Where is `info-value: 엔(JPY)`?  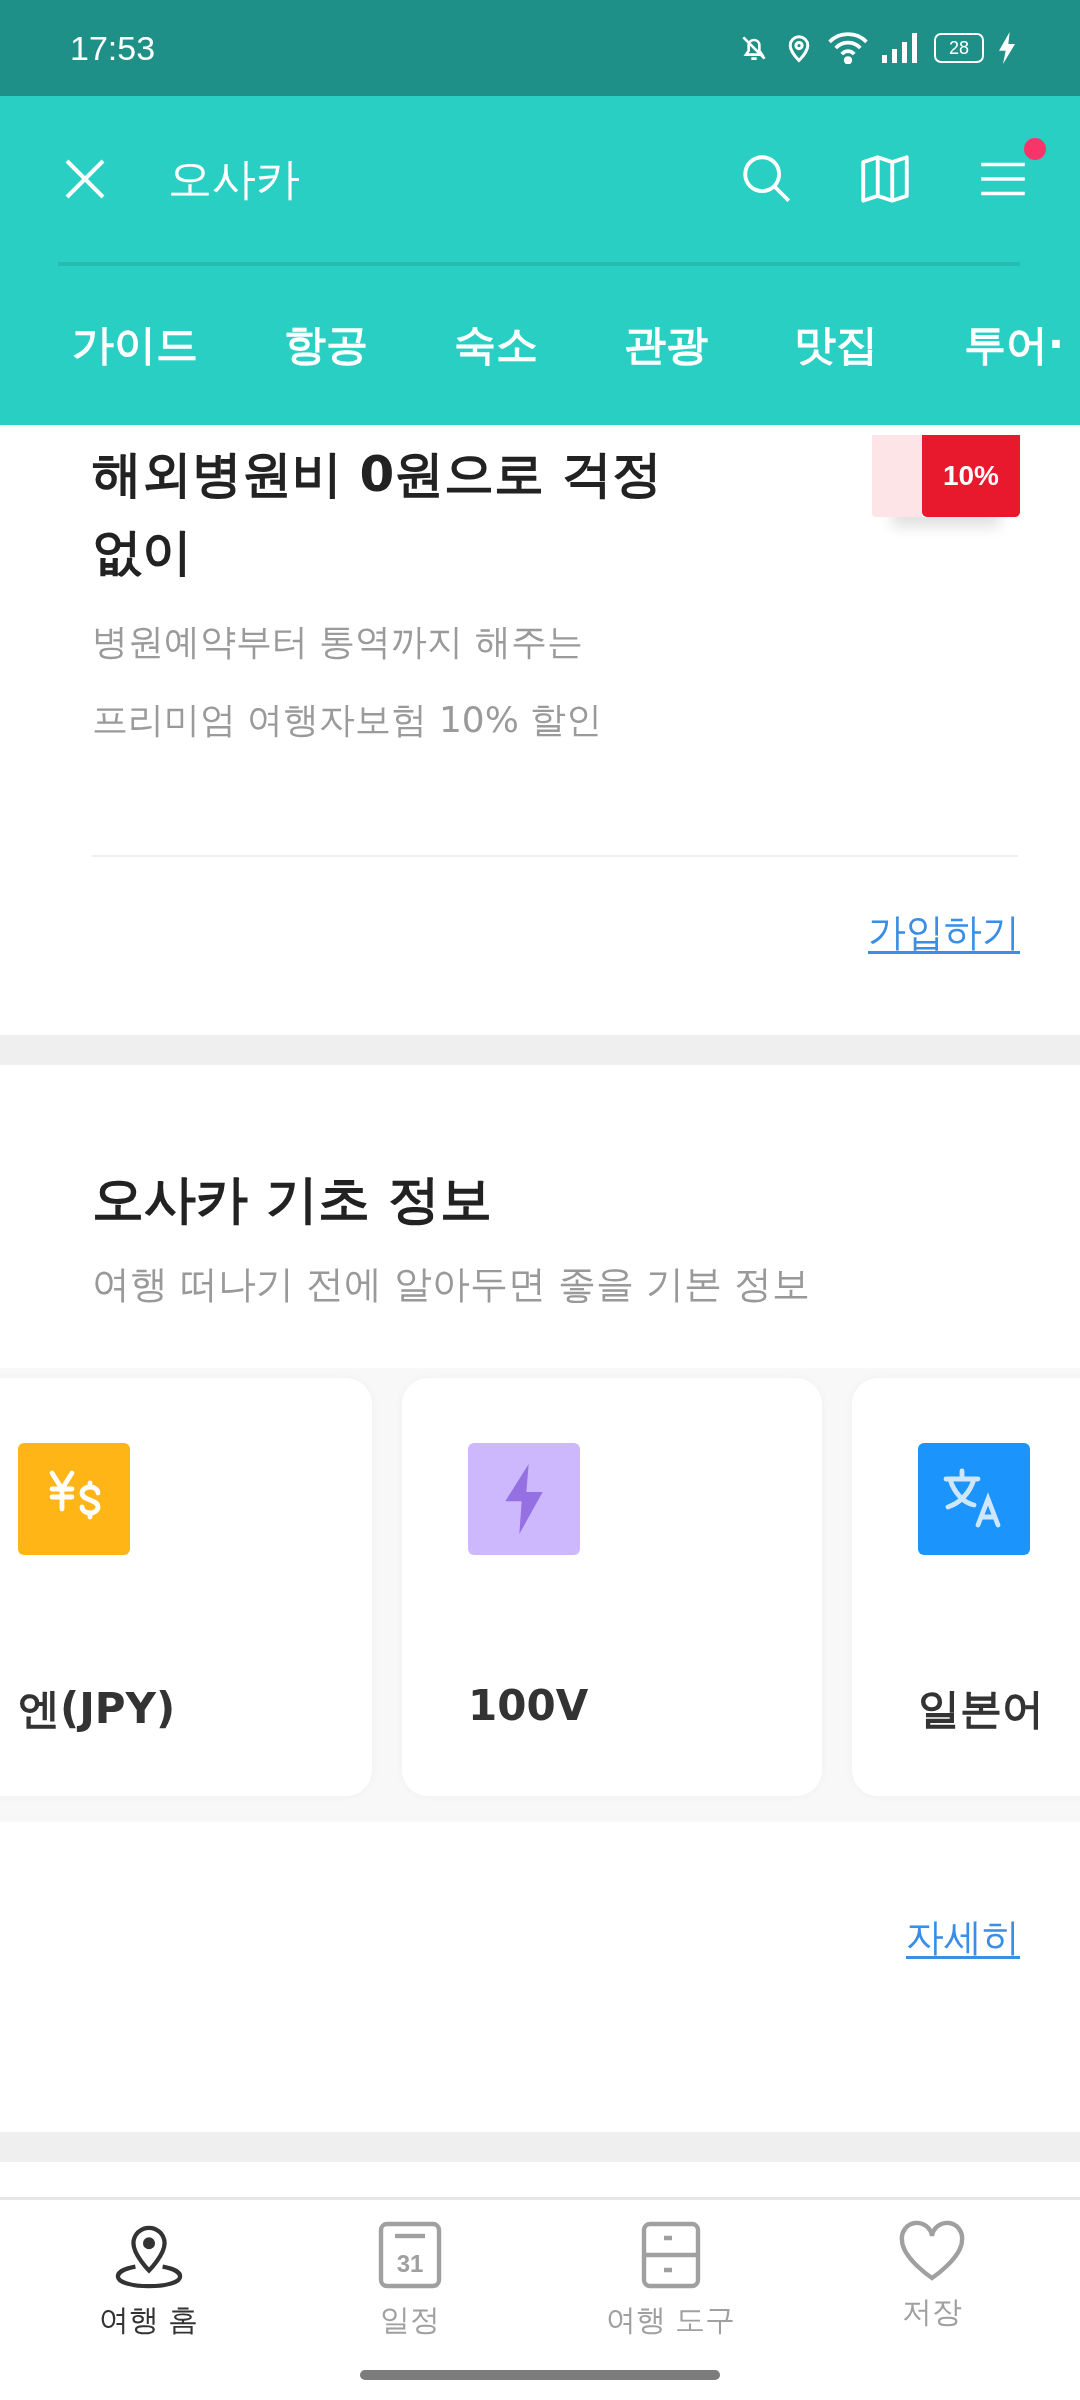
info-value: 엔(JPY) is located at coordinates (97, 1709).